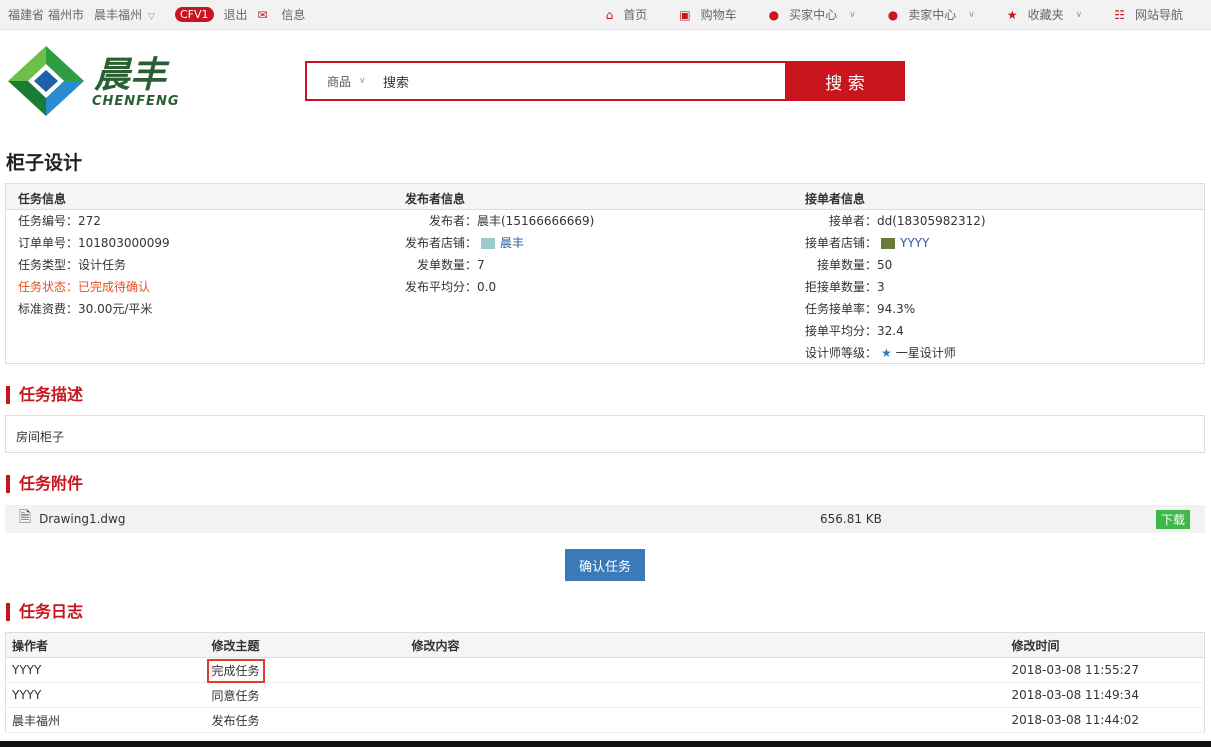 Image resolution: width=1211 pixels, height=747 pixels. I want to click on order-id-row: 订单单号：101803000099, so click(94, 243).